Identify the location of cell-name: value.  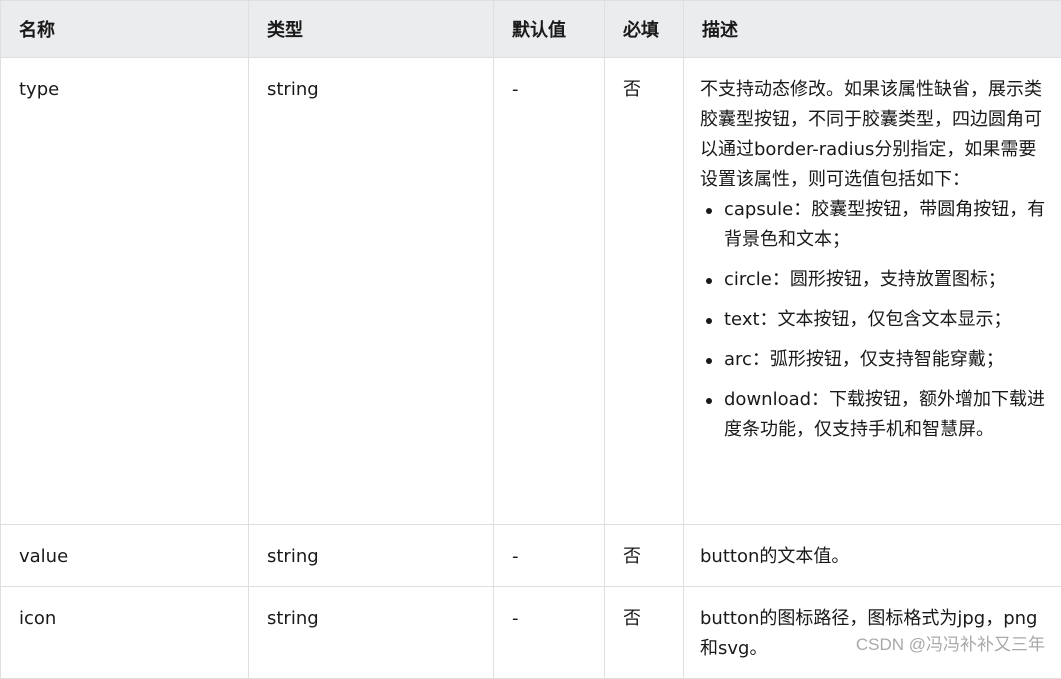
(125, 556).